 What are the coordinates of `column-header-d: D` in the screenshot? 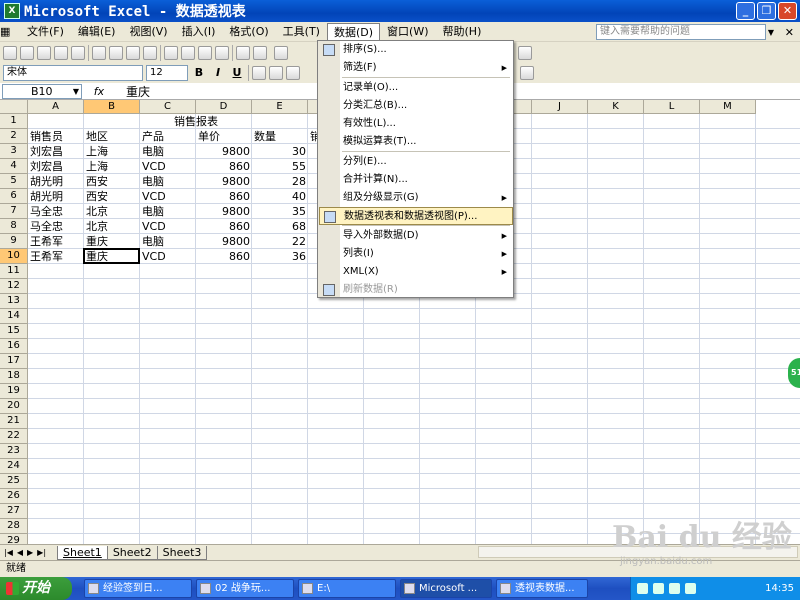 It's located at (224, 107).